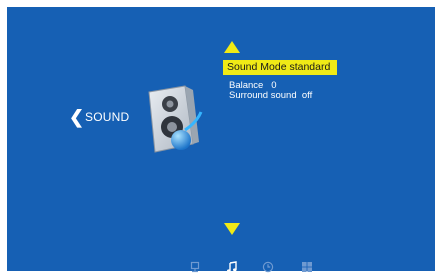 This screenshot has height=277, width=441. Describe the element at coordinates (307, 95) in the screenshot. I see `menu-item-value: off` at that location.